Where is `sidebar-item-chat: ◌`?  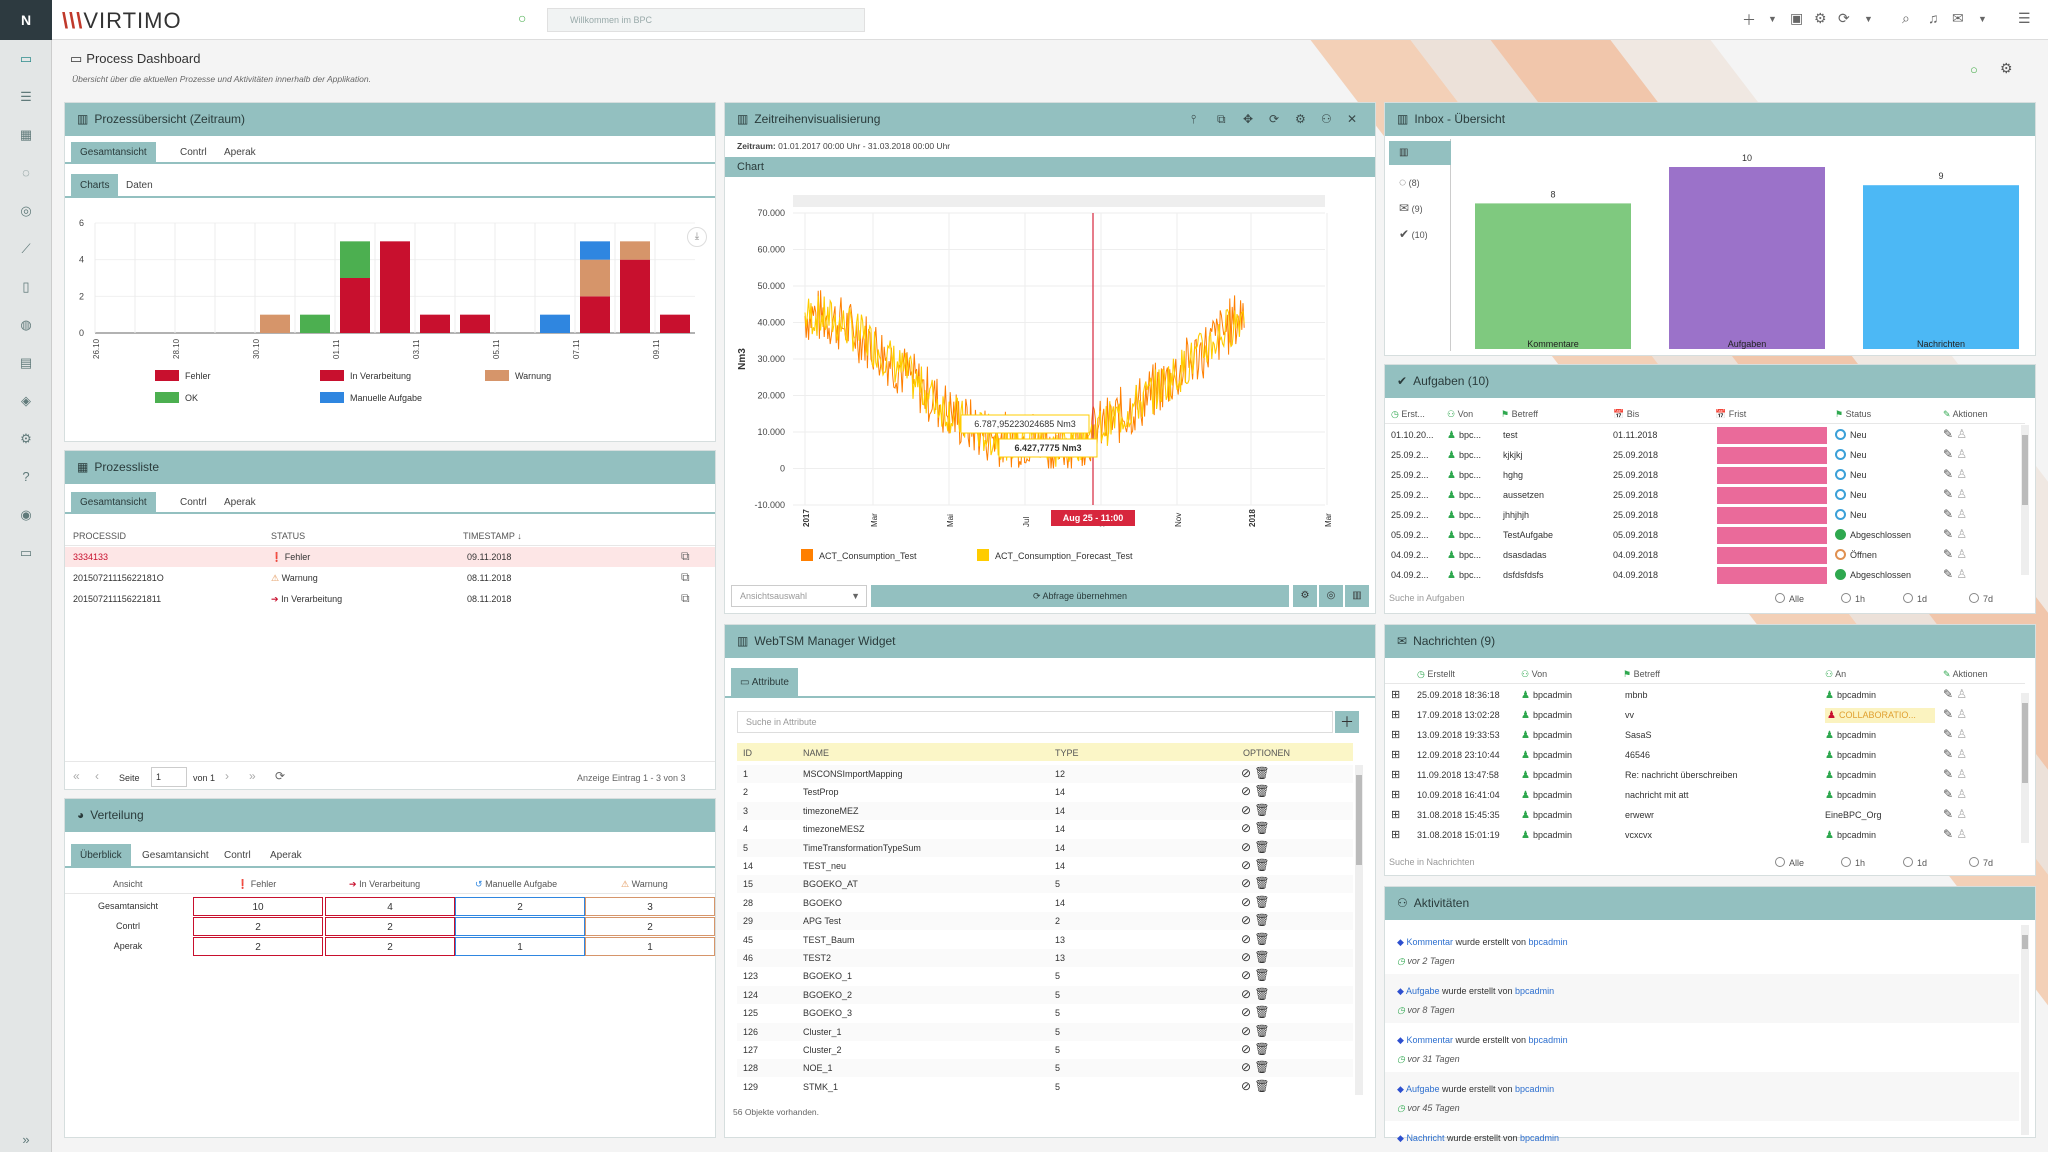 sidebar-item-chat: ◌ is located at coordinates (26, 173).